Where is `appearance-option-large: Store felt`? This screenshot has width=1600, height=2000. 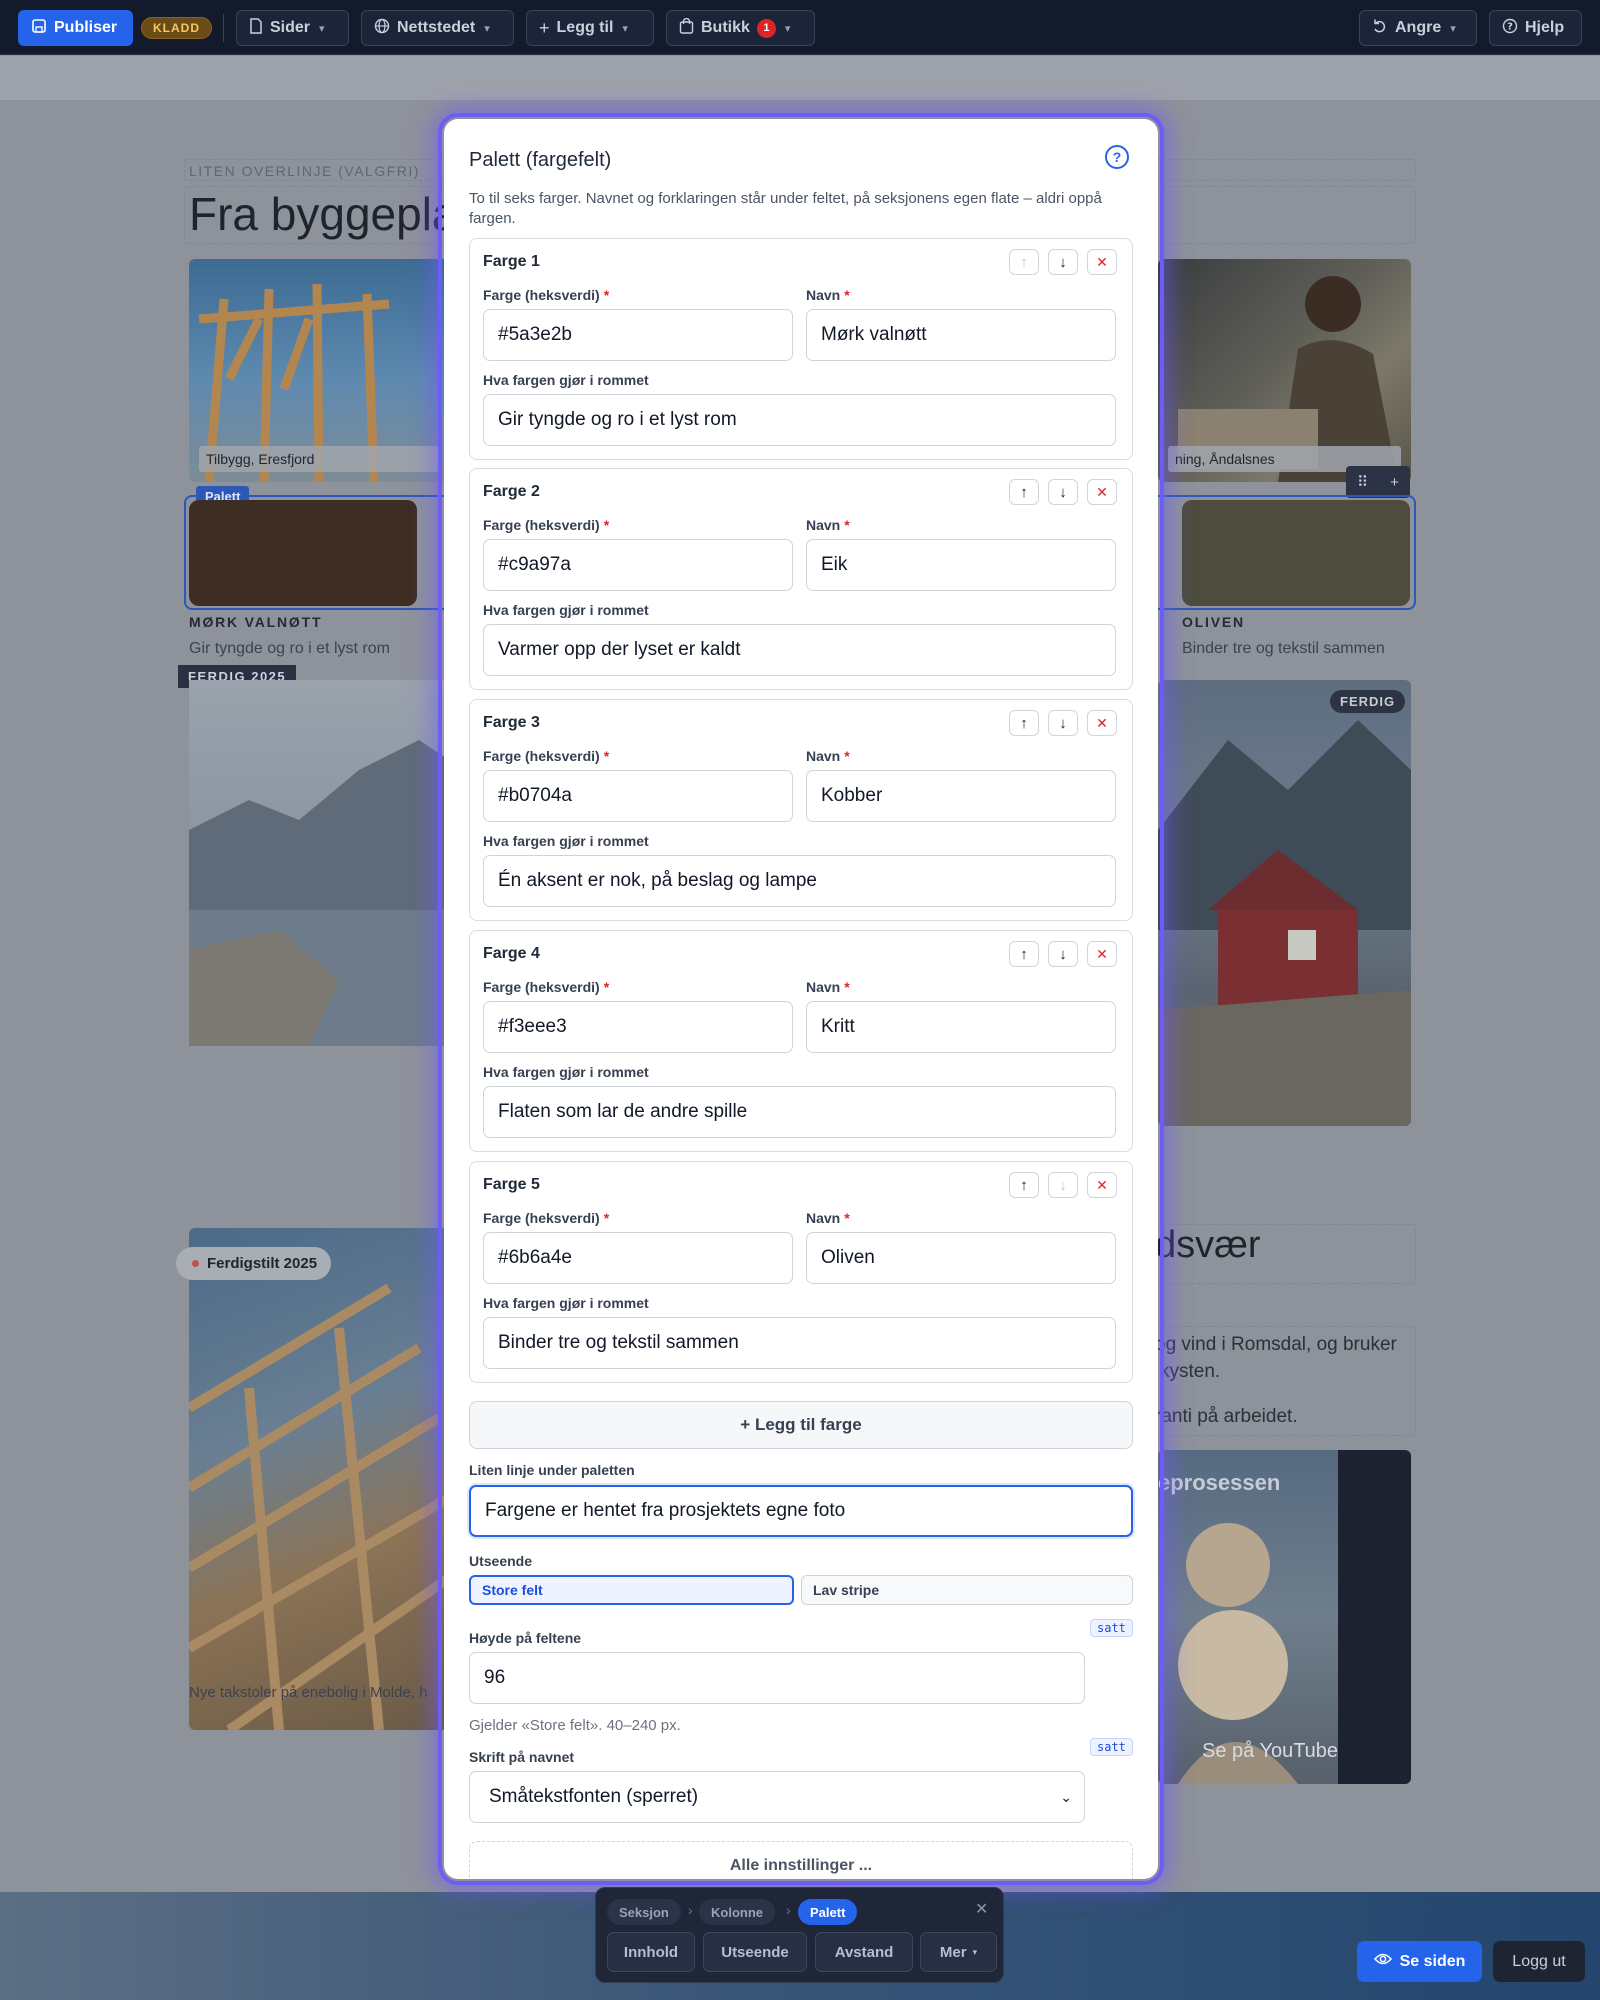
appearance-option-large: Store felt is located at coordinates (631, 1590).